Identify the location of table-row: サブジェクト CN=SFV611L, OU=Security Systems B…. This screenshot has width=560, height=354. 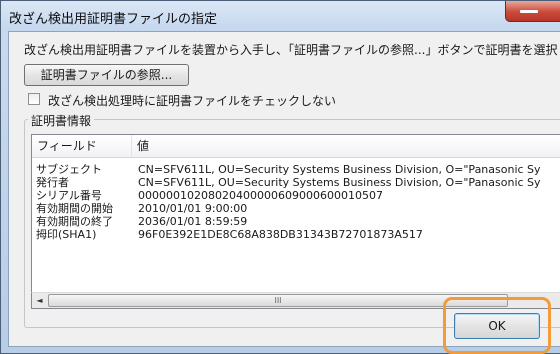
(296, 169).